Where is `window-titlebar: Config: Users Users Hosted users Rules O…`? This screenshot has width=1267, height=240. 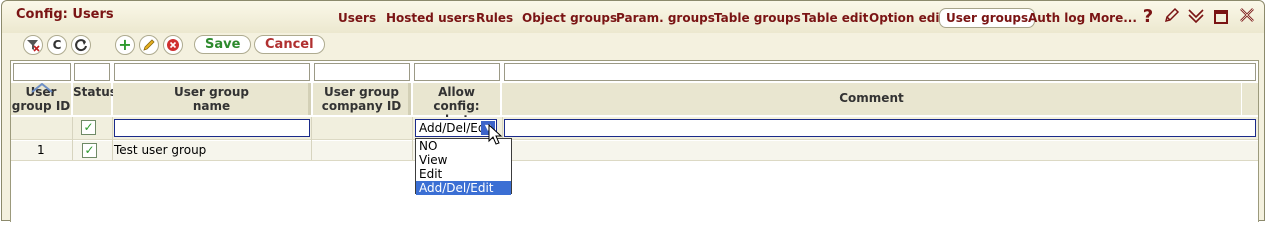 window-titlebar: Config: Users Users Hosted users Rules O… is located at coordinates (633, 17).